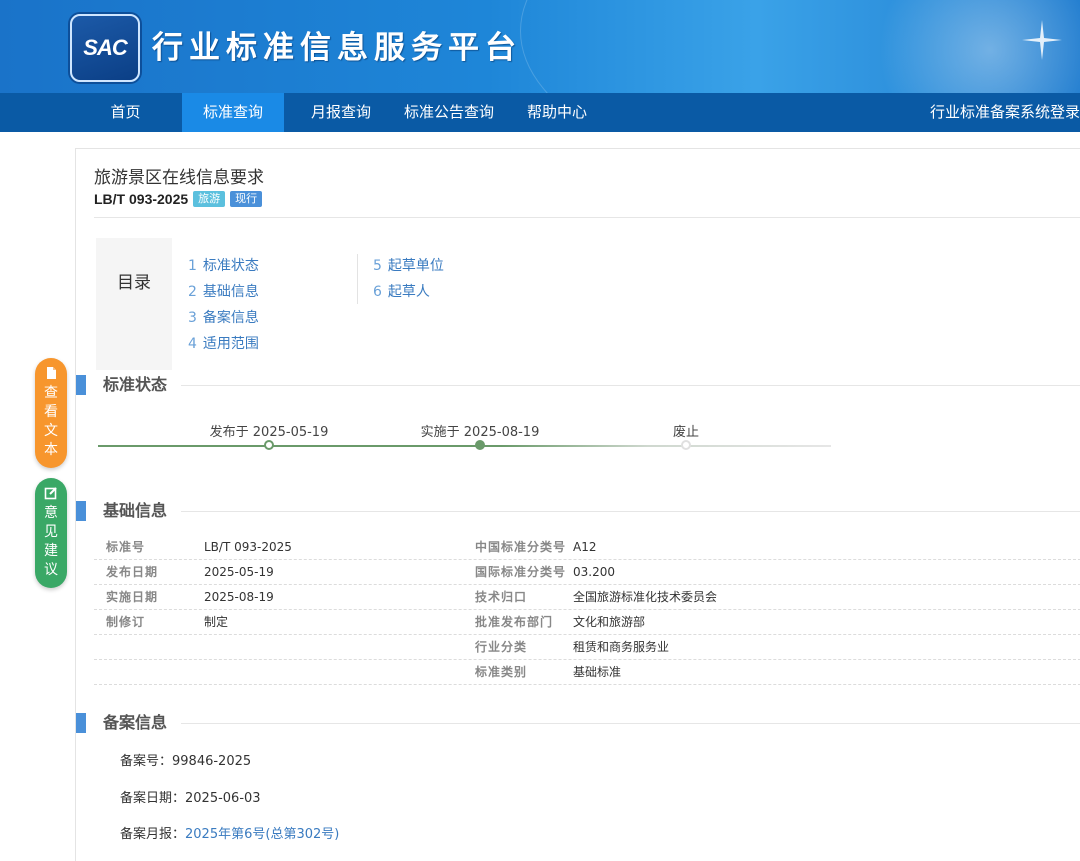  I want to click on info-value: 全国旅游标准化技术委员会, so click(645, 597).